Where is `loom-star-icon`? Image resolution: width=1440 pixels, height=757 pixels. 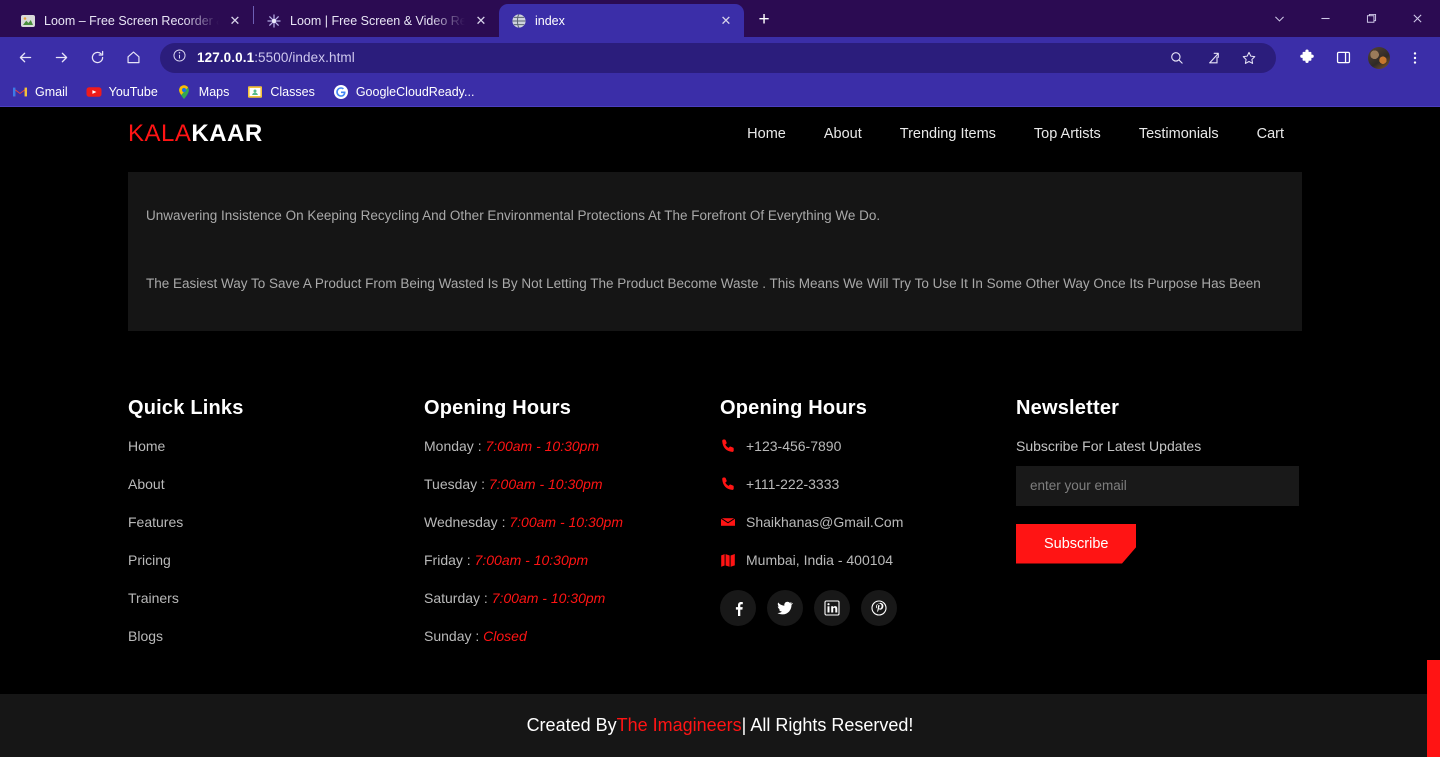
loom-star-icon is located at coordinates (274, 21).